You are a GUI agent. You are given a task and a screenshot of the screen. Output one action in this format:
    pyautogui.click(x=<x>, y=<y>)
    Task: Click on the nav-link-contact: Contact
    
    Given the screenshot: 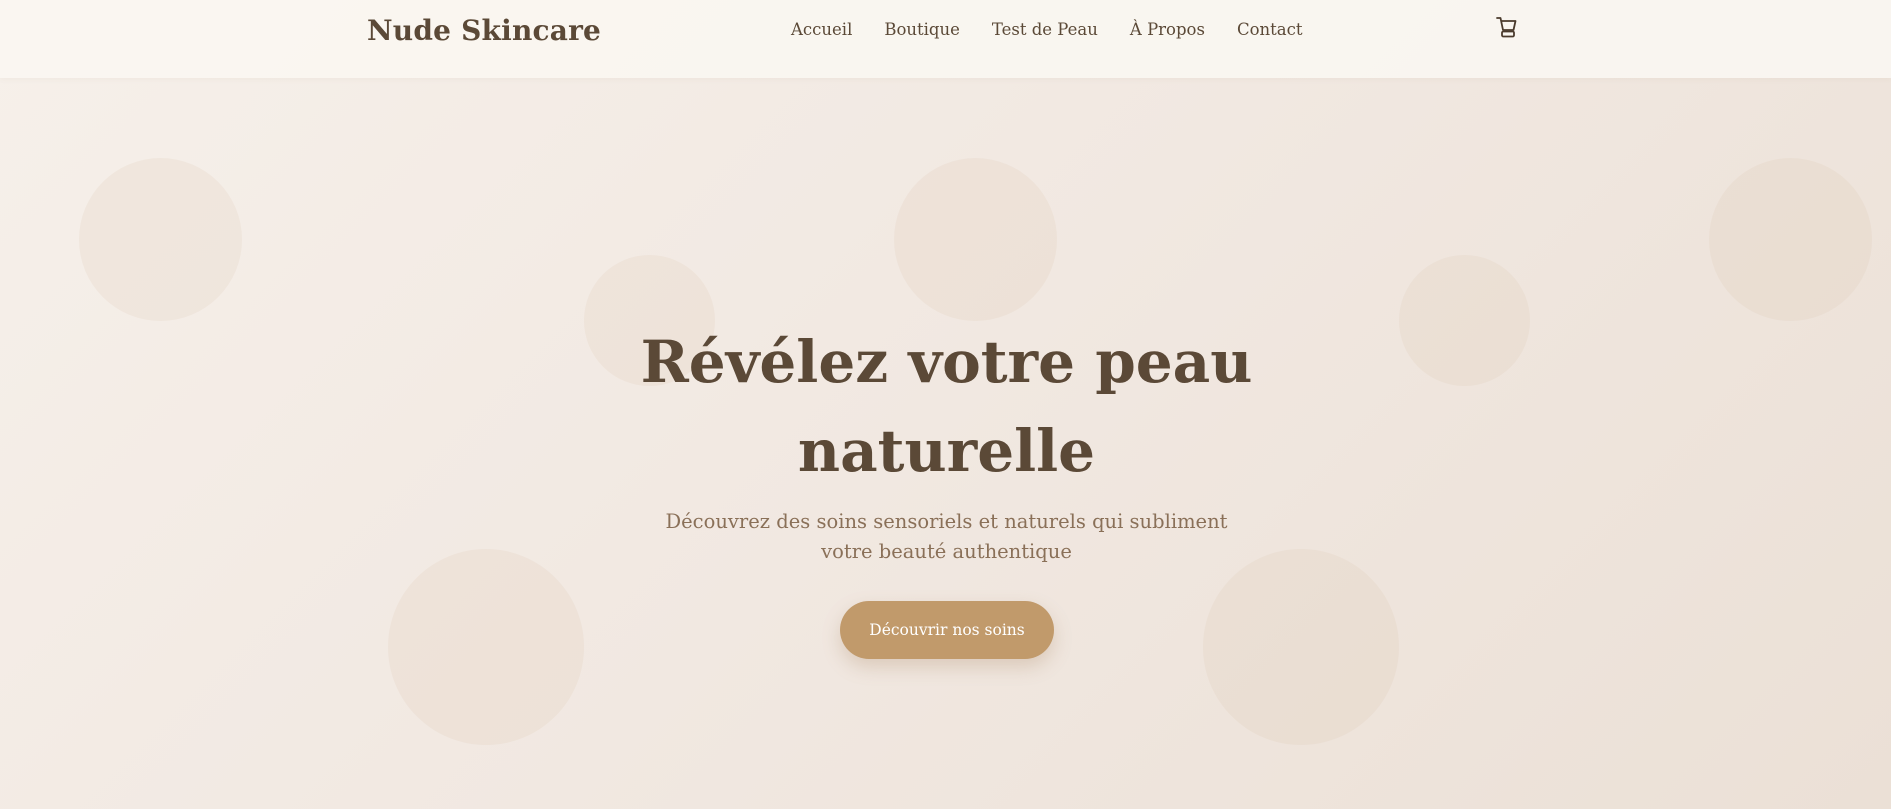 What is the action you would take?
    pyautogui.click(x=1270, y=29)
    